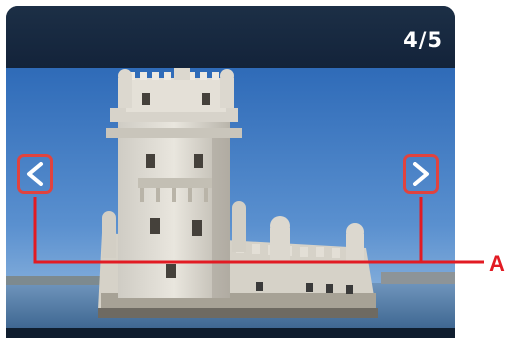 Image resolution: width=510 pixels, height=338 pixels. I want to click on callout-label: A, so click(497, 263).